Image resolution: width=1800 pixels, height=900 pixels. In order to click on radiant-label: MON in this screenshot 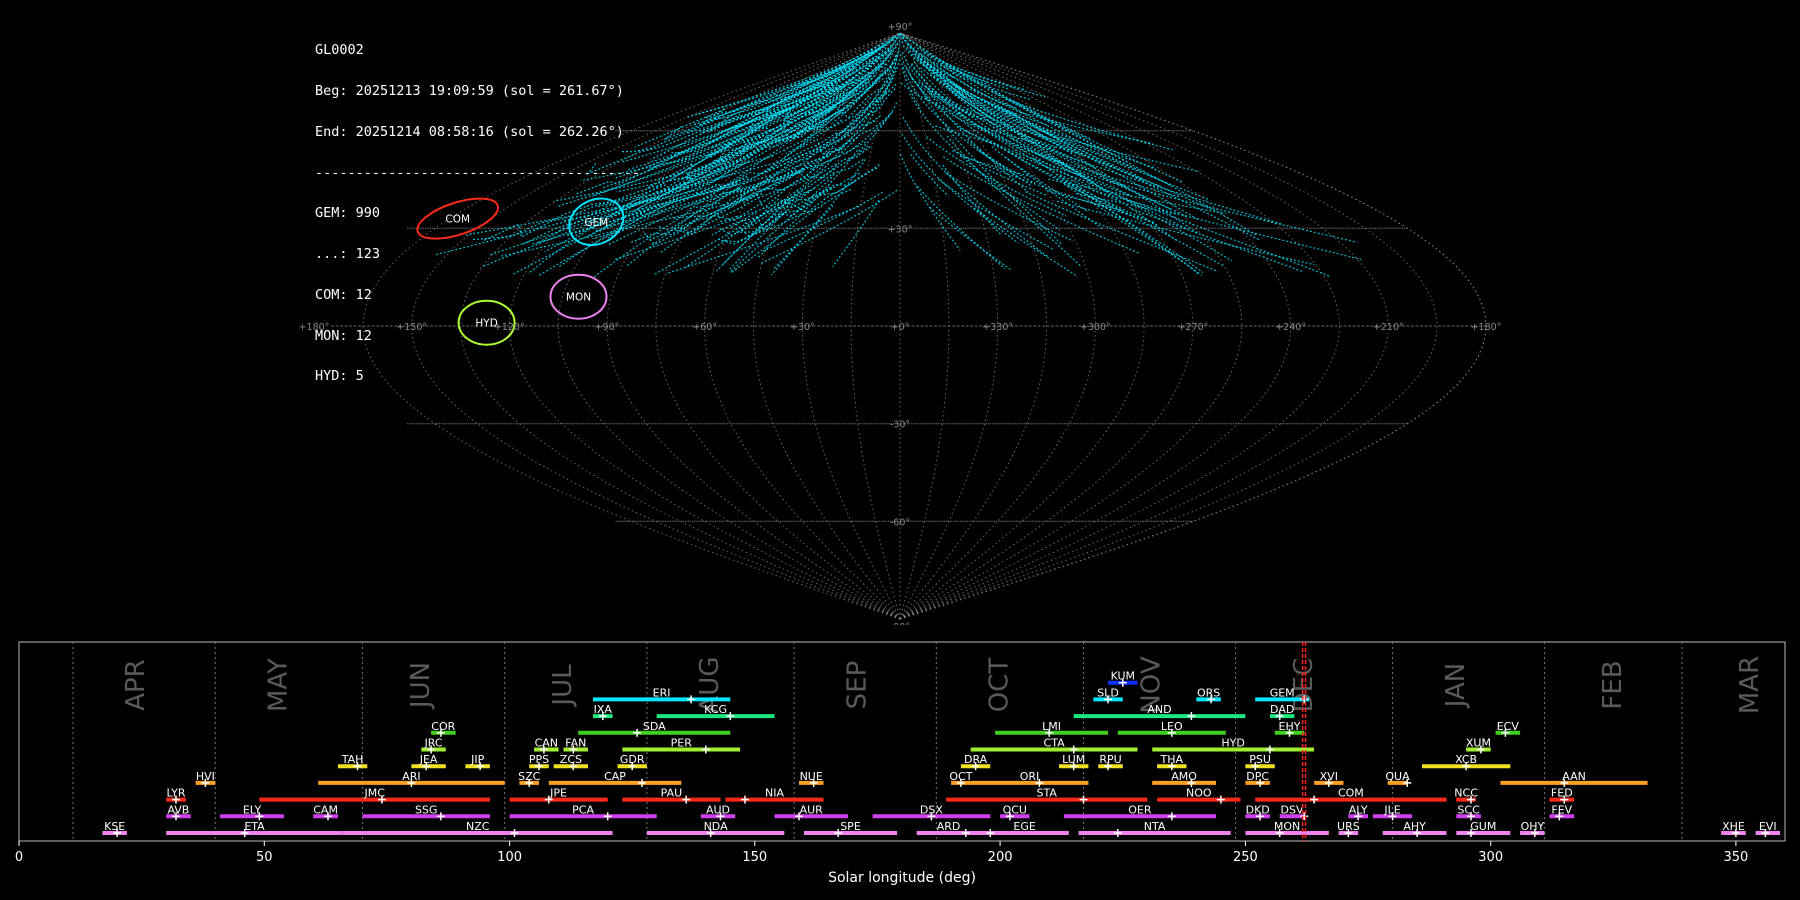, I will do `click(578, 298)`.